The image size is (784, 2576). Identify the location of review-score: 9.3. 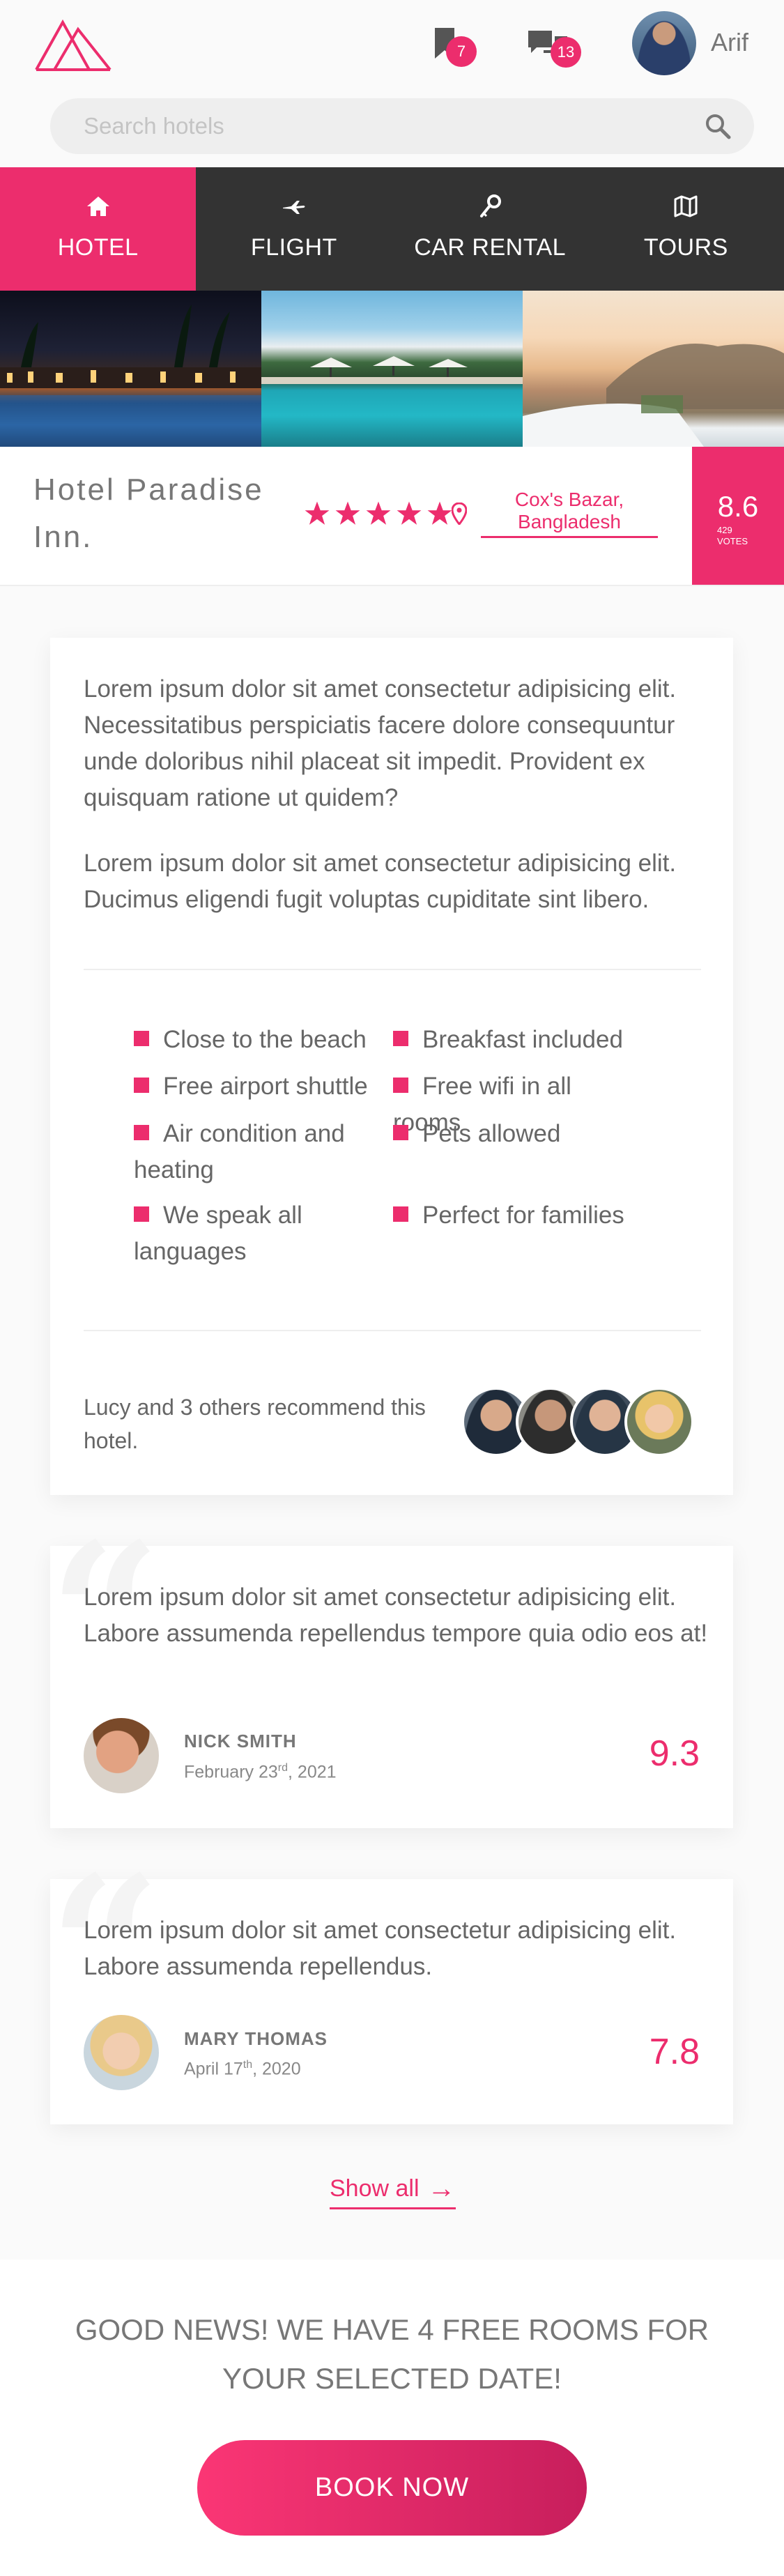
(674, 1753).